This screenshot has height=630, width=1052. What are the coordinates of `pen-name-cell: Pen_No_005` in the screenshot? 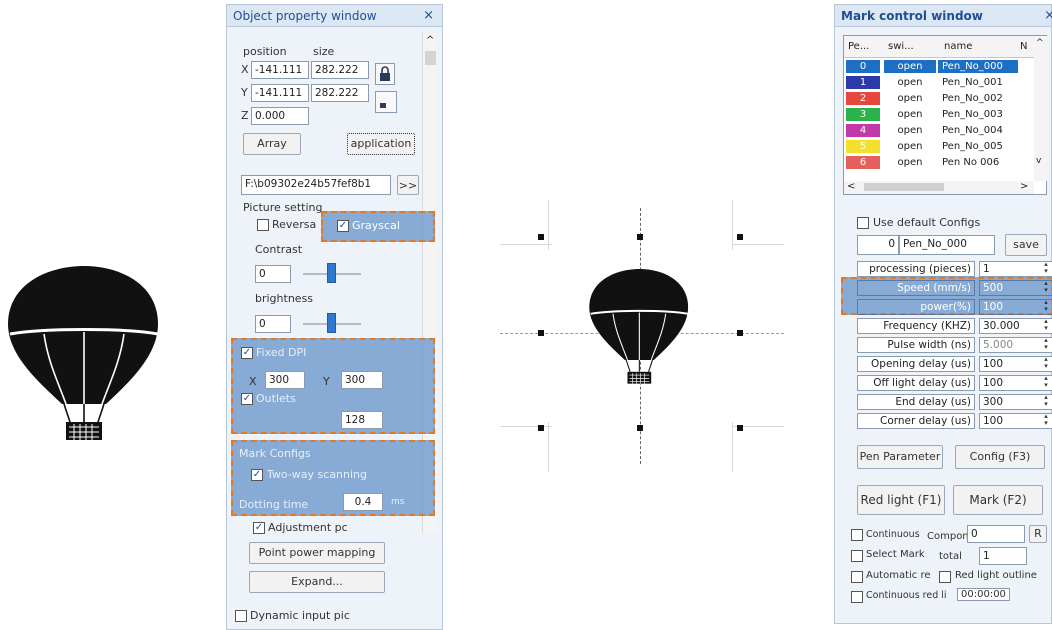 It's located at (978, 146).